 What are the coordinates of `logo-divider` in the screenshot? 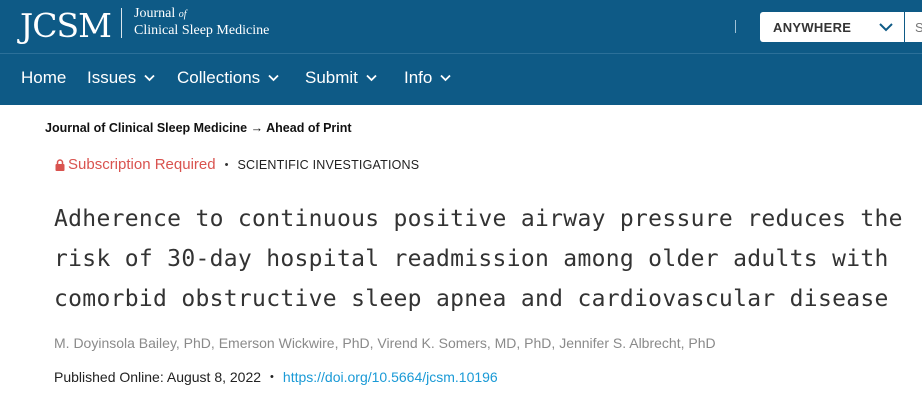 It's located at (121, 23).